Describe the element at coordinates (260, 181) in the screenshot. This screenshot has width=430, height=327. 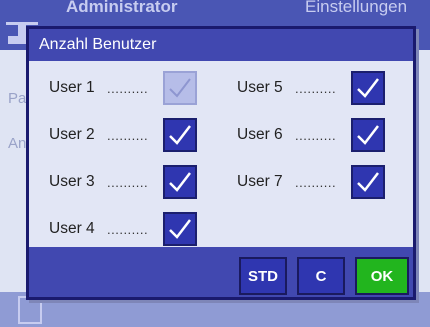
I see `user-label: User 7` at that location.